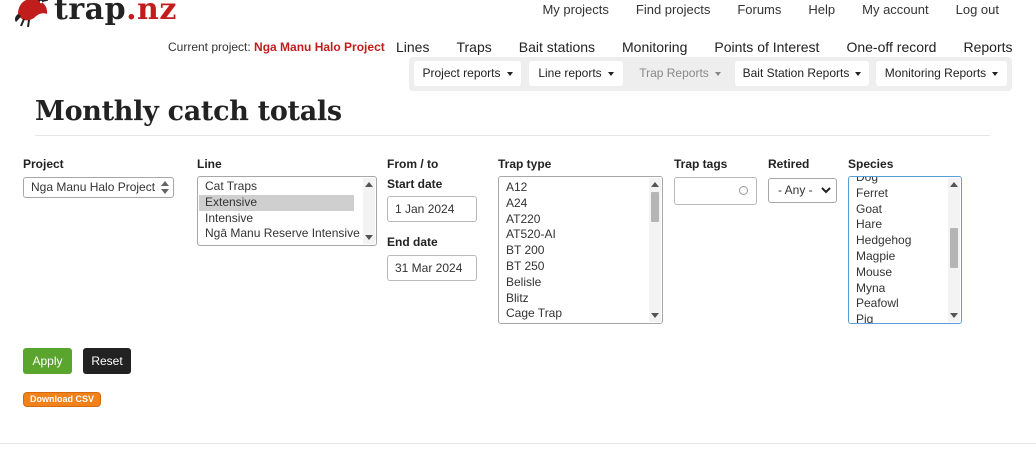  Describe the element at coordinates (43, 164) in the screenshot. I see `project-label: Project` at that location.